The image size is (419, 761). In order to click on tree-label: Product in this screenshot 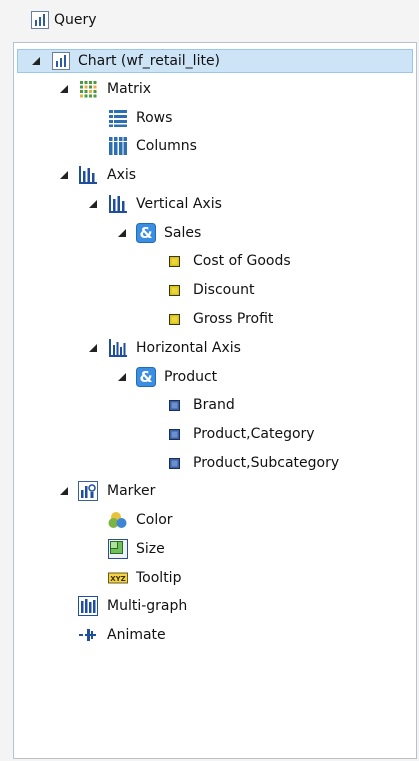, I will do `click(191, 377)`.